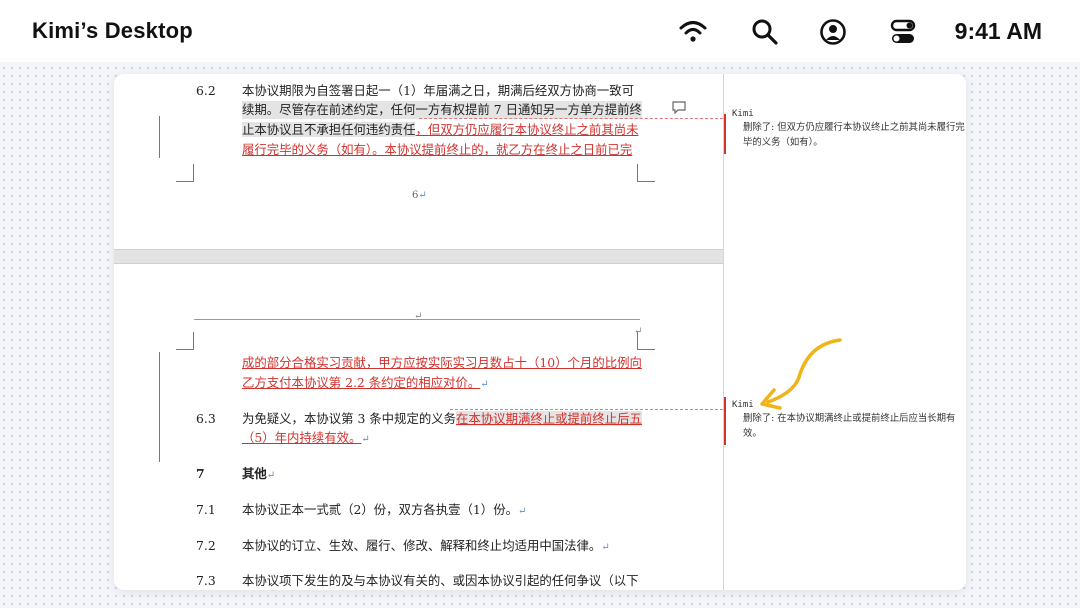  Describe the element at coordinates (854, 135) in the screenshot. I see `comment-text: 删除了: 但双方仍应履行本协议终止之前其尚未履行完 毕的义务（如有）。` at that location.